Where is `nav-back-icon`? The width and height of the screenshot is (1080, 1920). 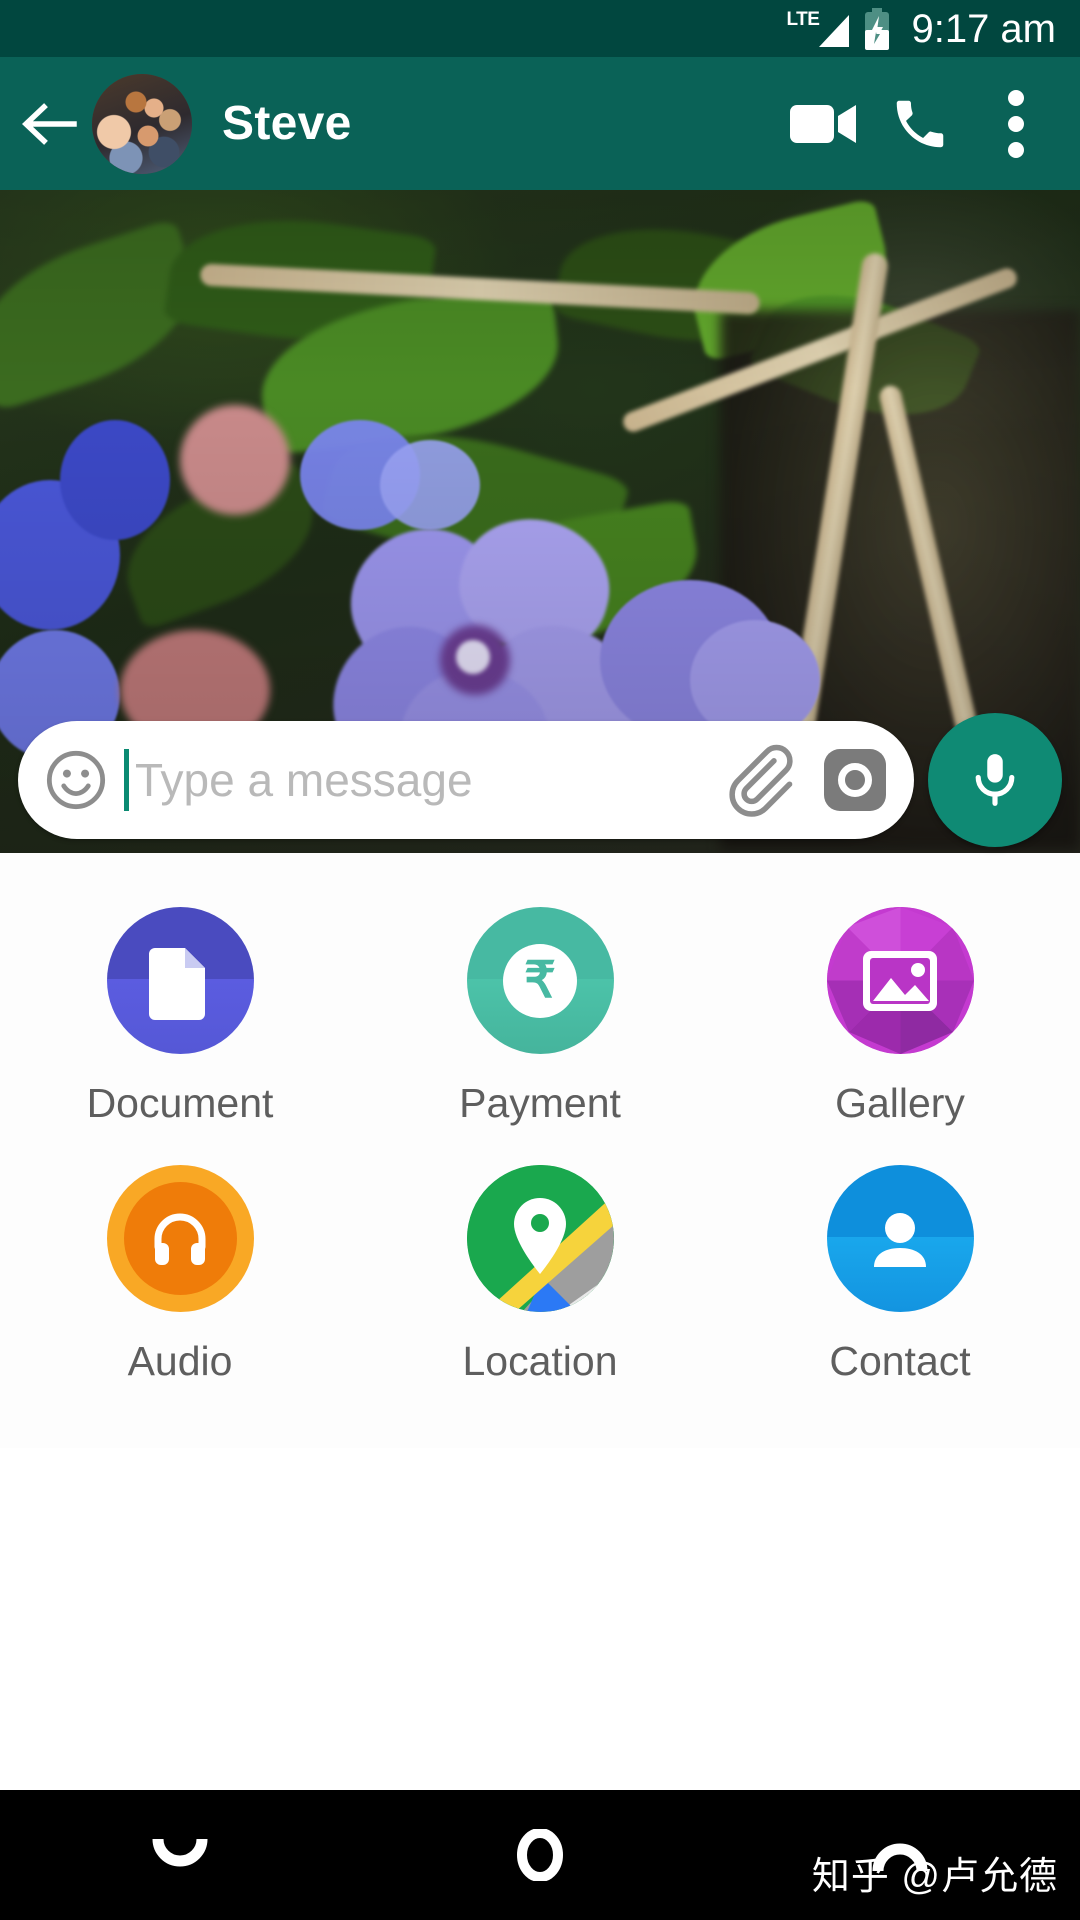 nav-back-icon is located at coordinates (180, 1855).